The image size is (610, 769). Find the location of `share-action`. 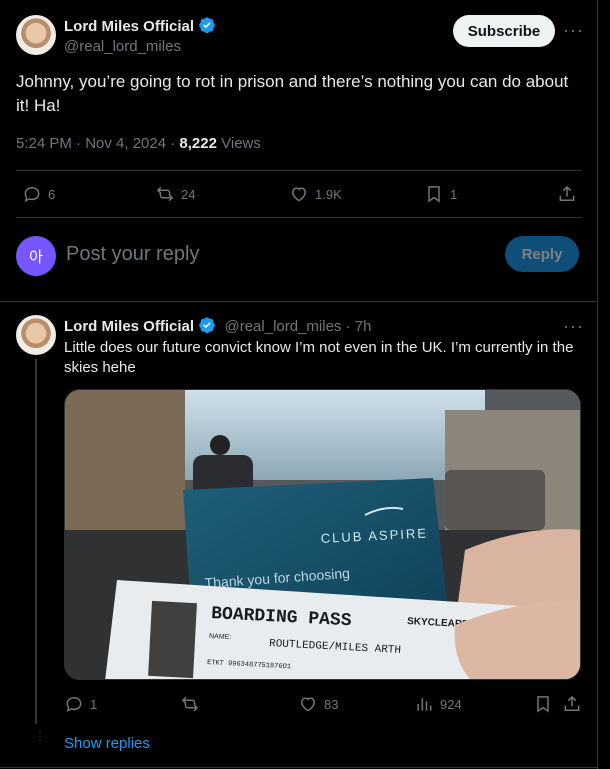

share-action is located at coordinates (570, 194).